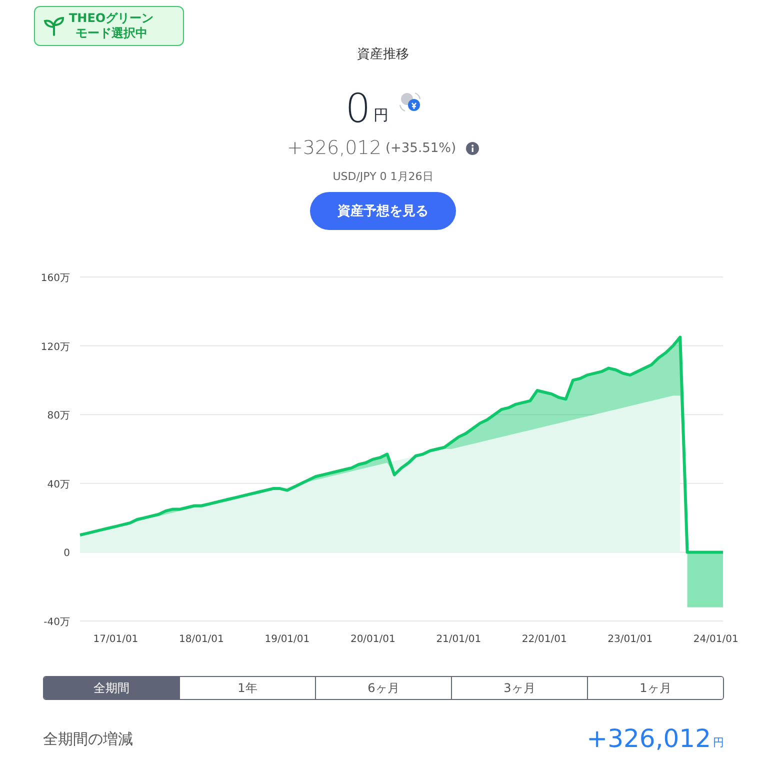 Image resolution: width=766 pixels, height=776 pixels. What do you see at coordinates (111, 688) in the screenshot?
I see `period-tab: 全期間` at bounding box center [111, 688].